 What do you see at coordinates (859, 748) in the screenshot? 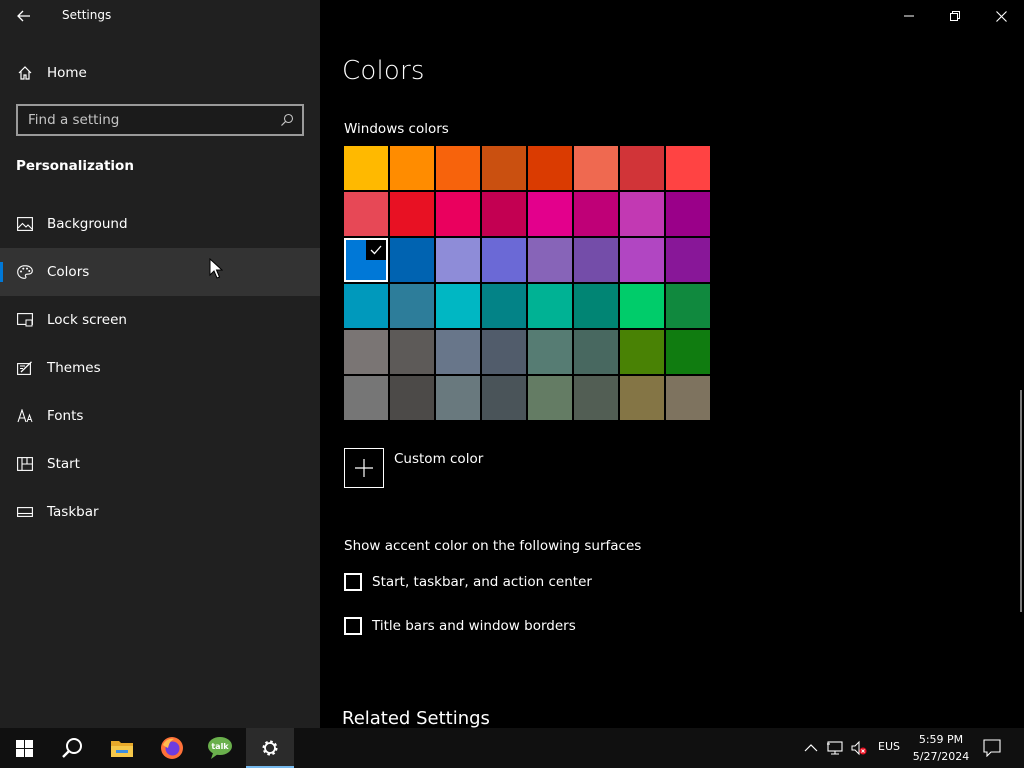
I see `volume-muted-icon` at bounding box center [859, 748].